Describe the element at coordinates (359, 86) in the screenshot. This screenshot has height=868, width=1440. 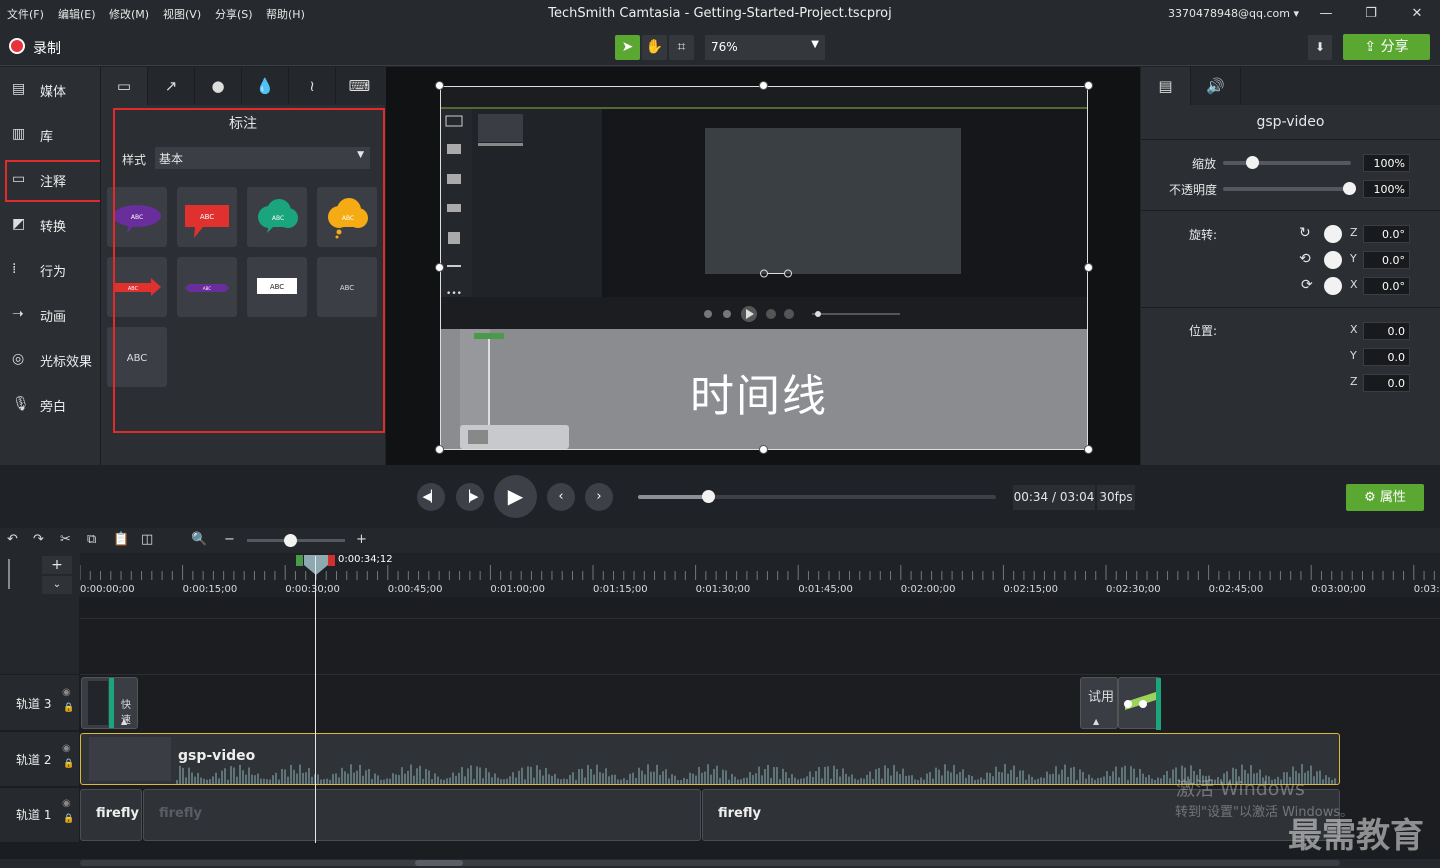
I see `keystroke-tab-icon: ⌨` at that location.